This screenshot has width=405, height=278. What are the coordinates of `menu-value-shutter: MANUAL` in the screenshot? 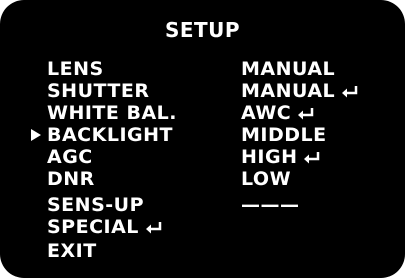 It's located at (300, 91).